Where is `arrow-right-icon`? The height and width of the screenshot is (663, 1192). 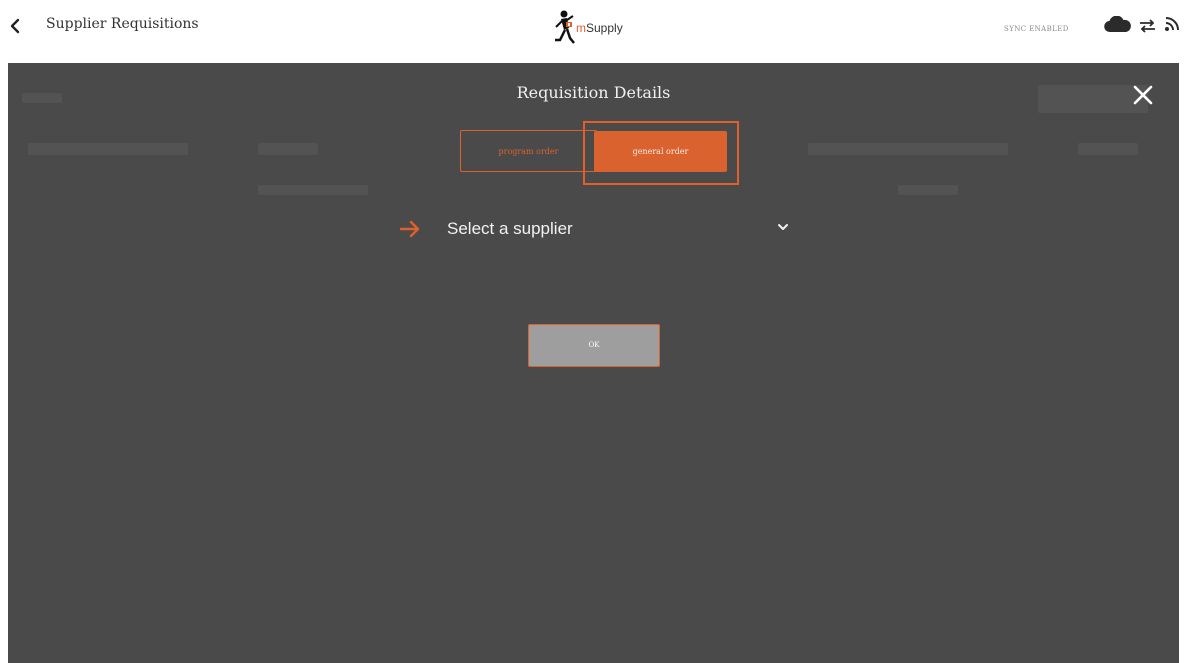 arrow-right-icon is located at coordinates (409, 229).